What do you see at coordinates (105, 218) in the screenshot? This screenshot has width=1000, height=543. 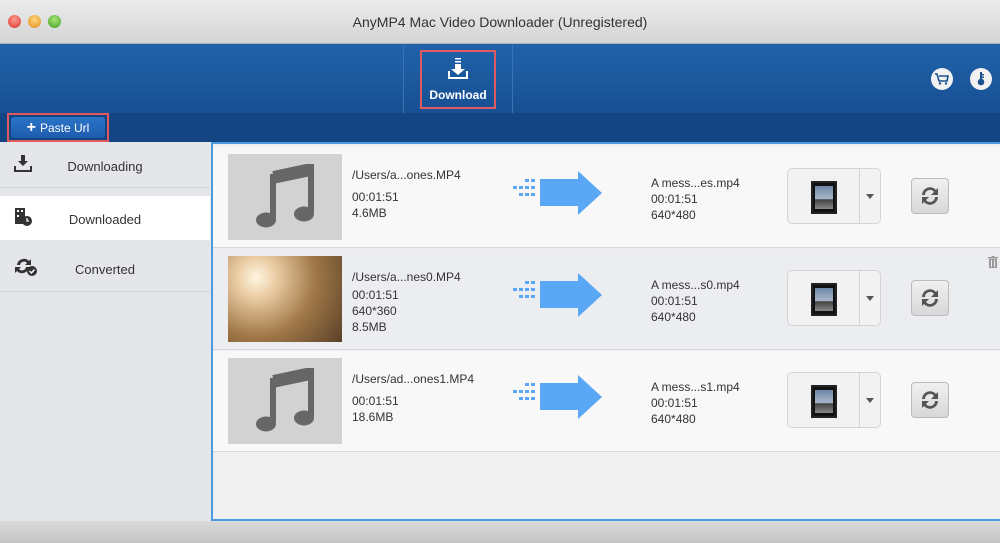 I see `sidebar-item-downloaded: Downloaded` at bounding box center [105, 218].